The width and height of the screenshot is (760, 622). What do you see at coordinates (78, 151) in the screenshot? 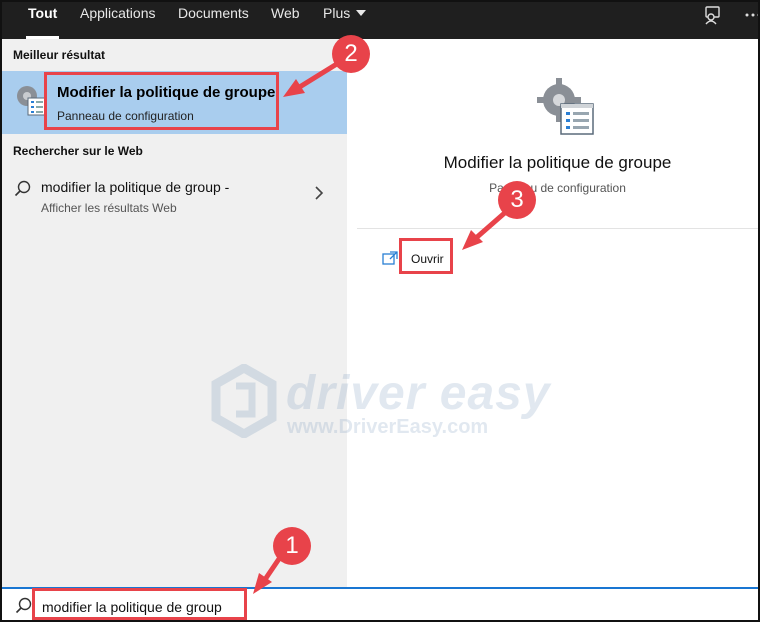
I see `web-search-heading: Rechercher sur le Web` at bounding box center [78, 151].